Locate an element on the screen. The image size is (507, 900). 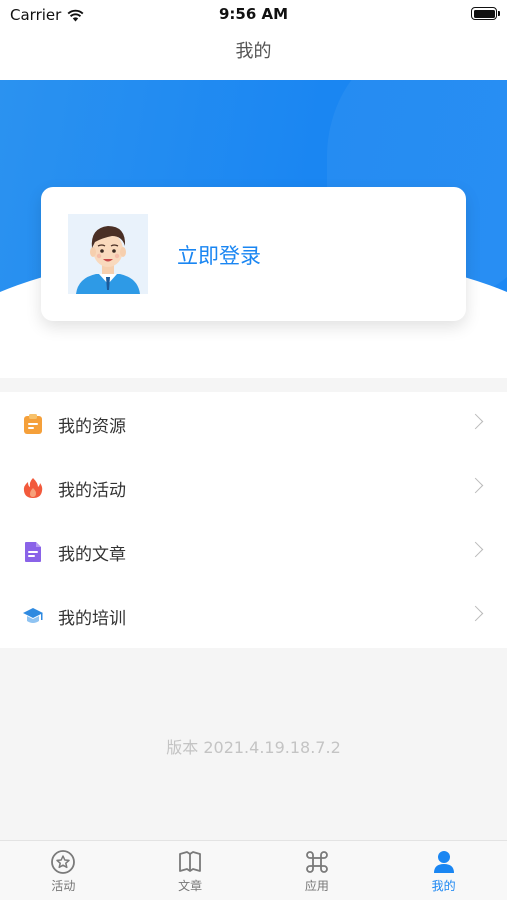
flame-icon is located at coordinates (33, 488).